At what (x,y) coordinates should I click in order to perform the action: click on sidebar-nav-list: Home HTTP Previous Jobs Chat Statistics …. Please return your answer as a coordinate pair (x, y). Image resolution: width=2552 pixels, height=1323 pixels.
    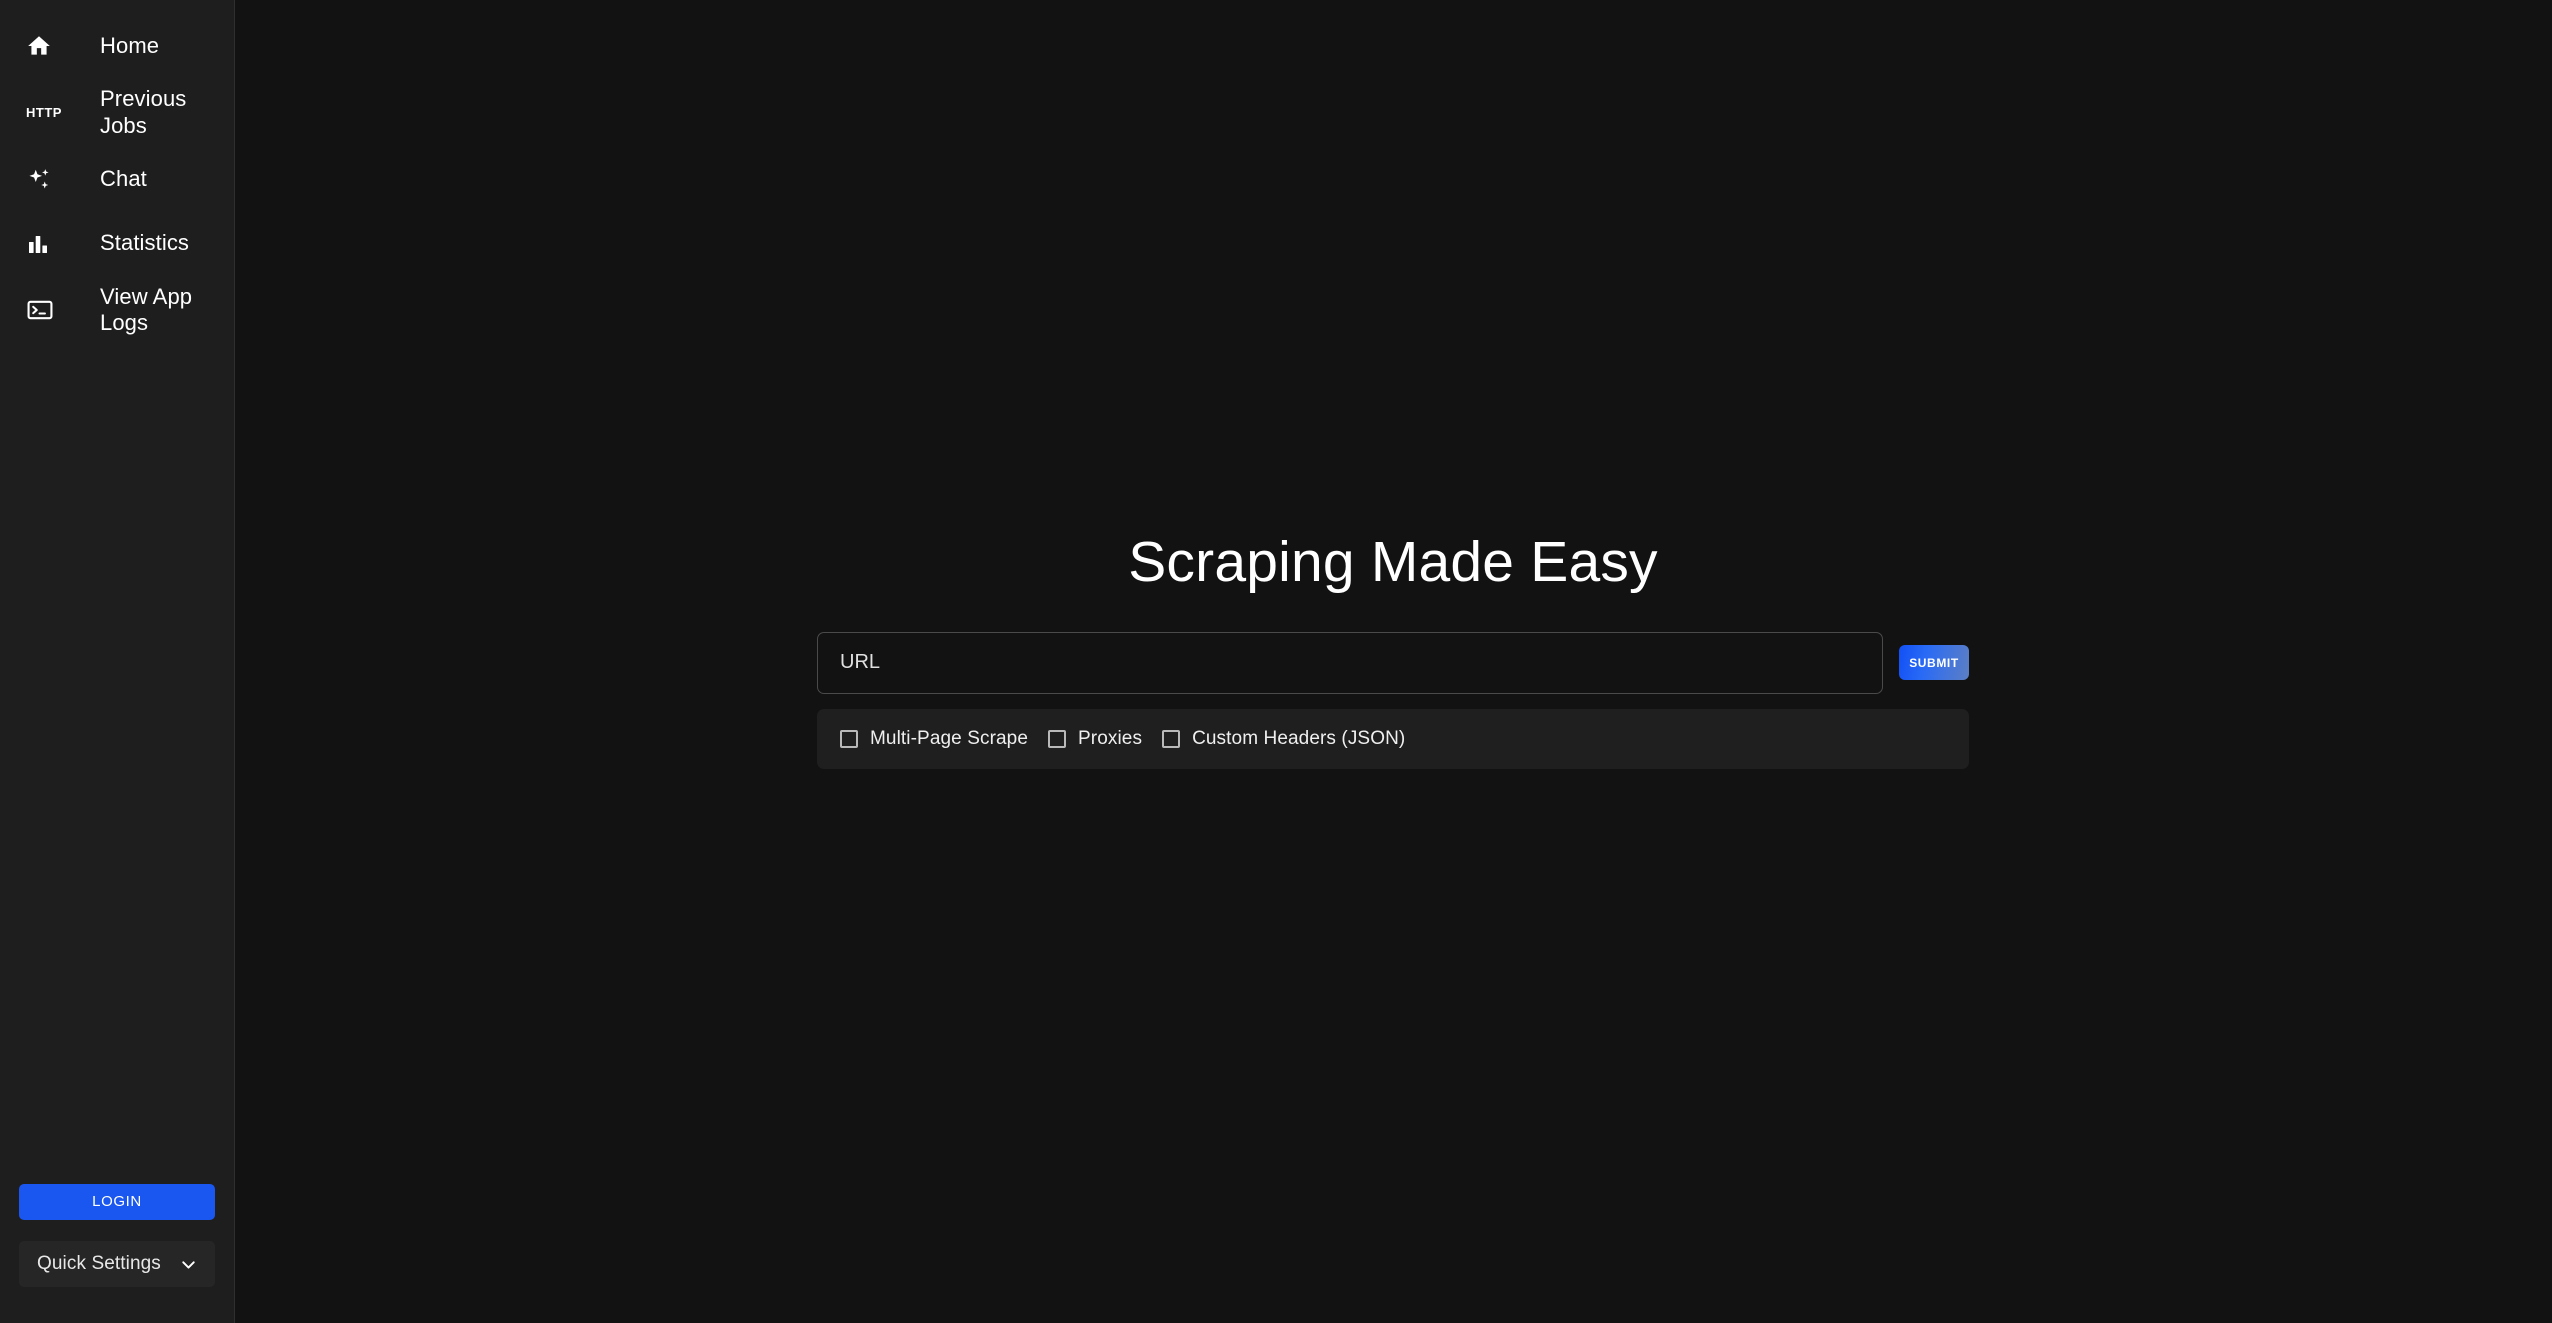
    Looking at the image, I should click on (117, 172).